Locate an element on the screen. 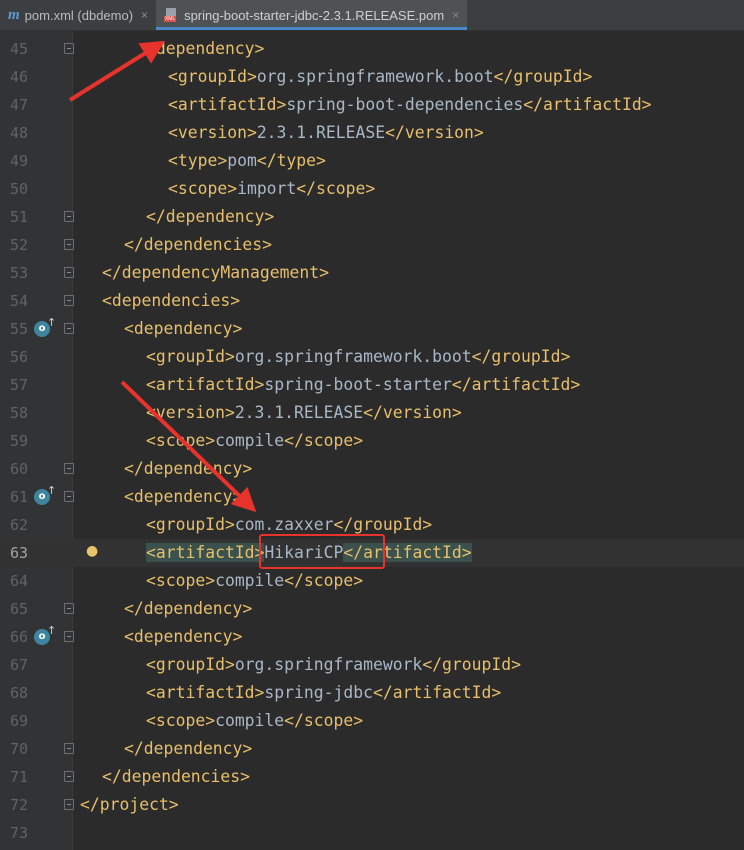  code-line: 48 <version>2.3.1.RELEASE</version> is located at coordinates (372, 133).